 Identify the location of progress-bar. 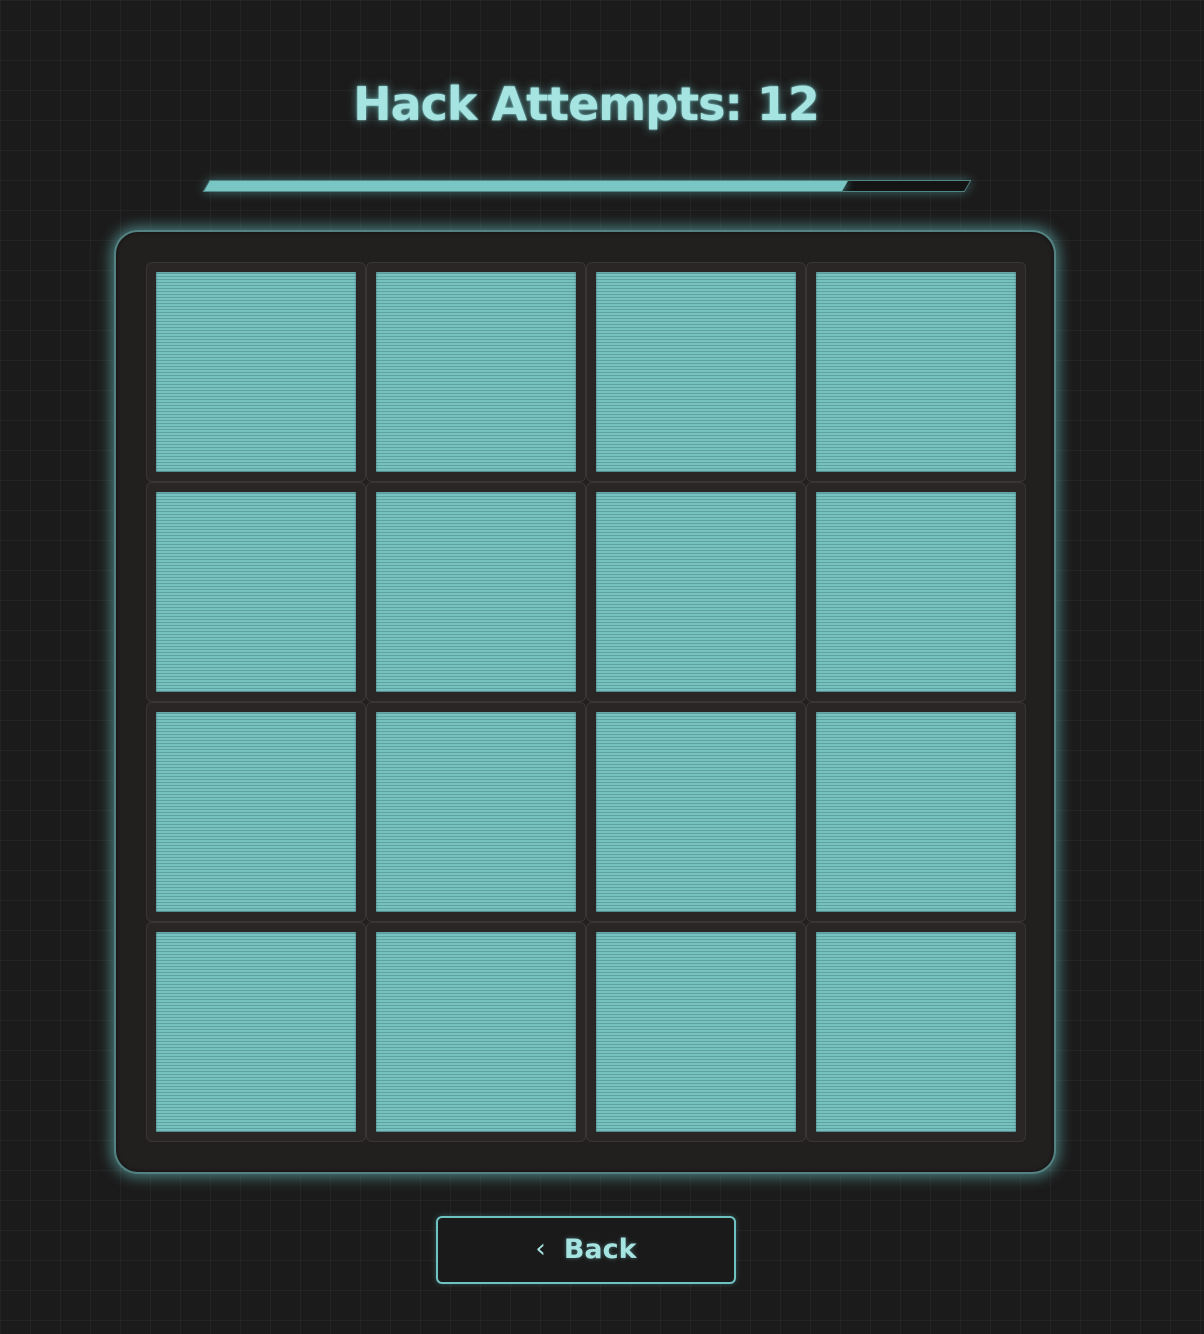
(587, 186).